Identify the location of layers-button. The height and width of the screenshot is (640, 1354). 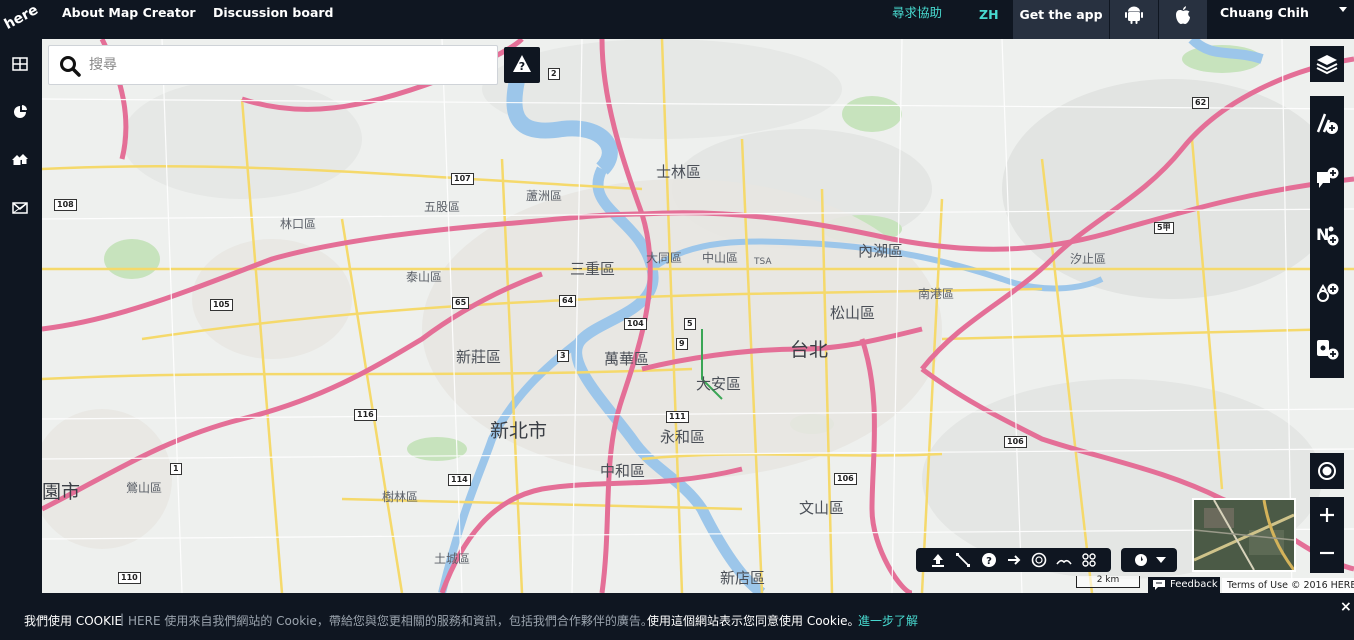
(1327, 64).